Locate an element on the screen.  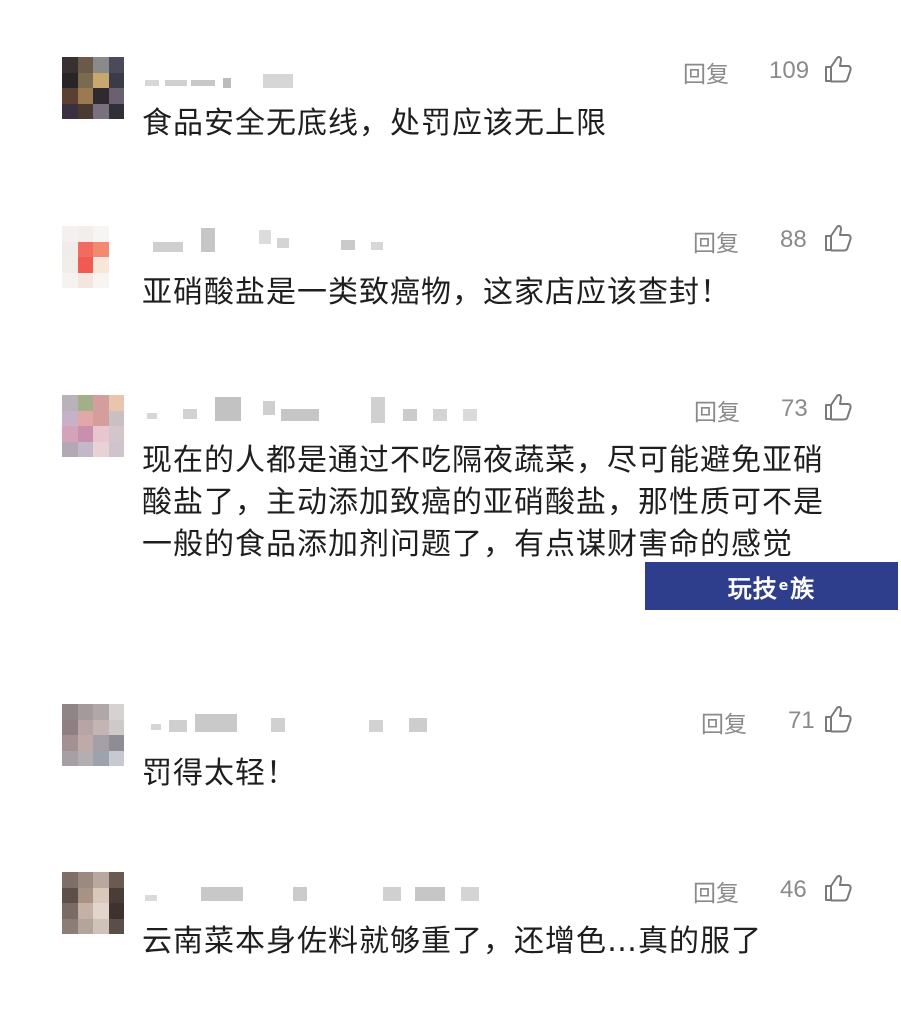
comment-text: 食品安全无底线，处罚应该无上限 is located at coordinates (374, 123).